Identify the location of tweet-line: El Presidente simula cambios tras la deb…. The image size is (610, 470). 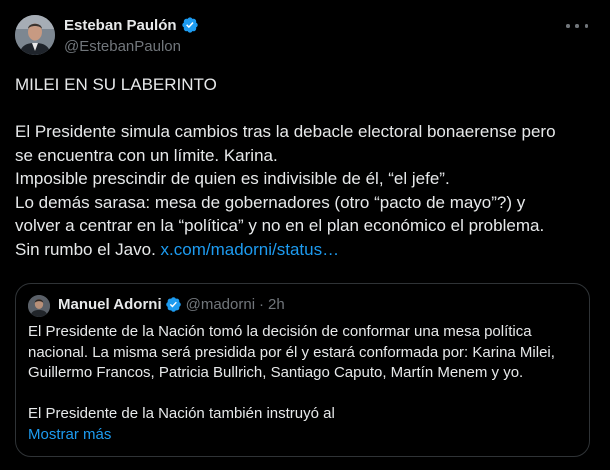
(285, 131).